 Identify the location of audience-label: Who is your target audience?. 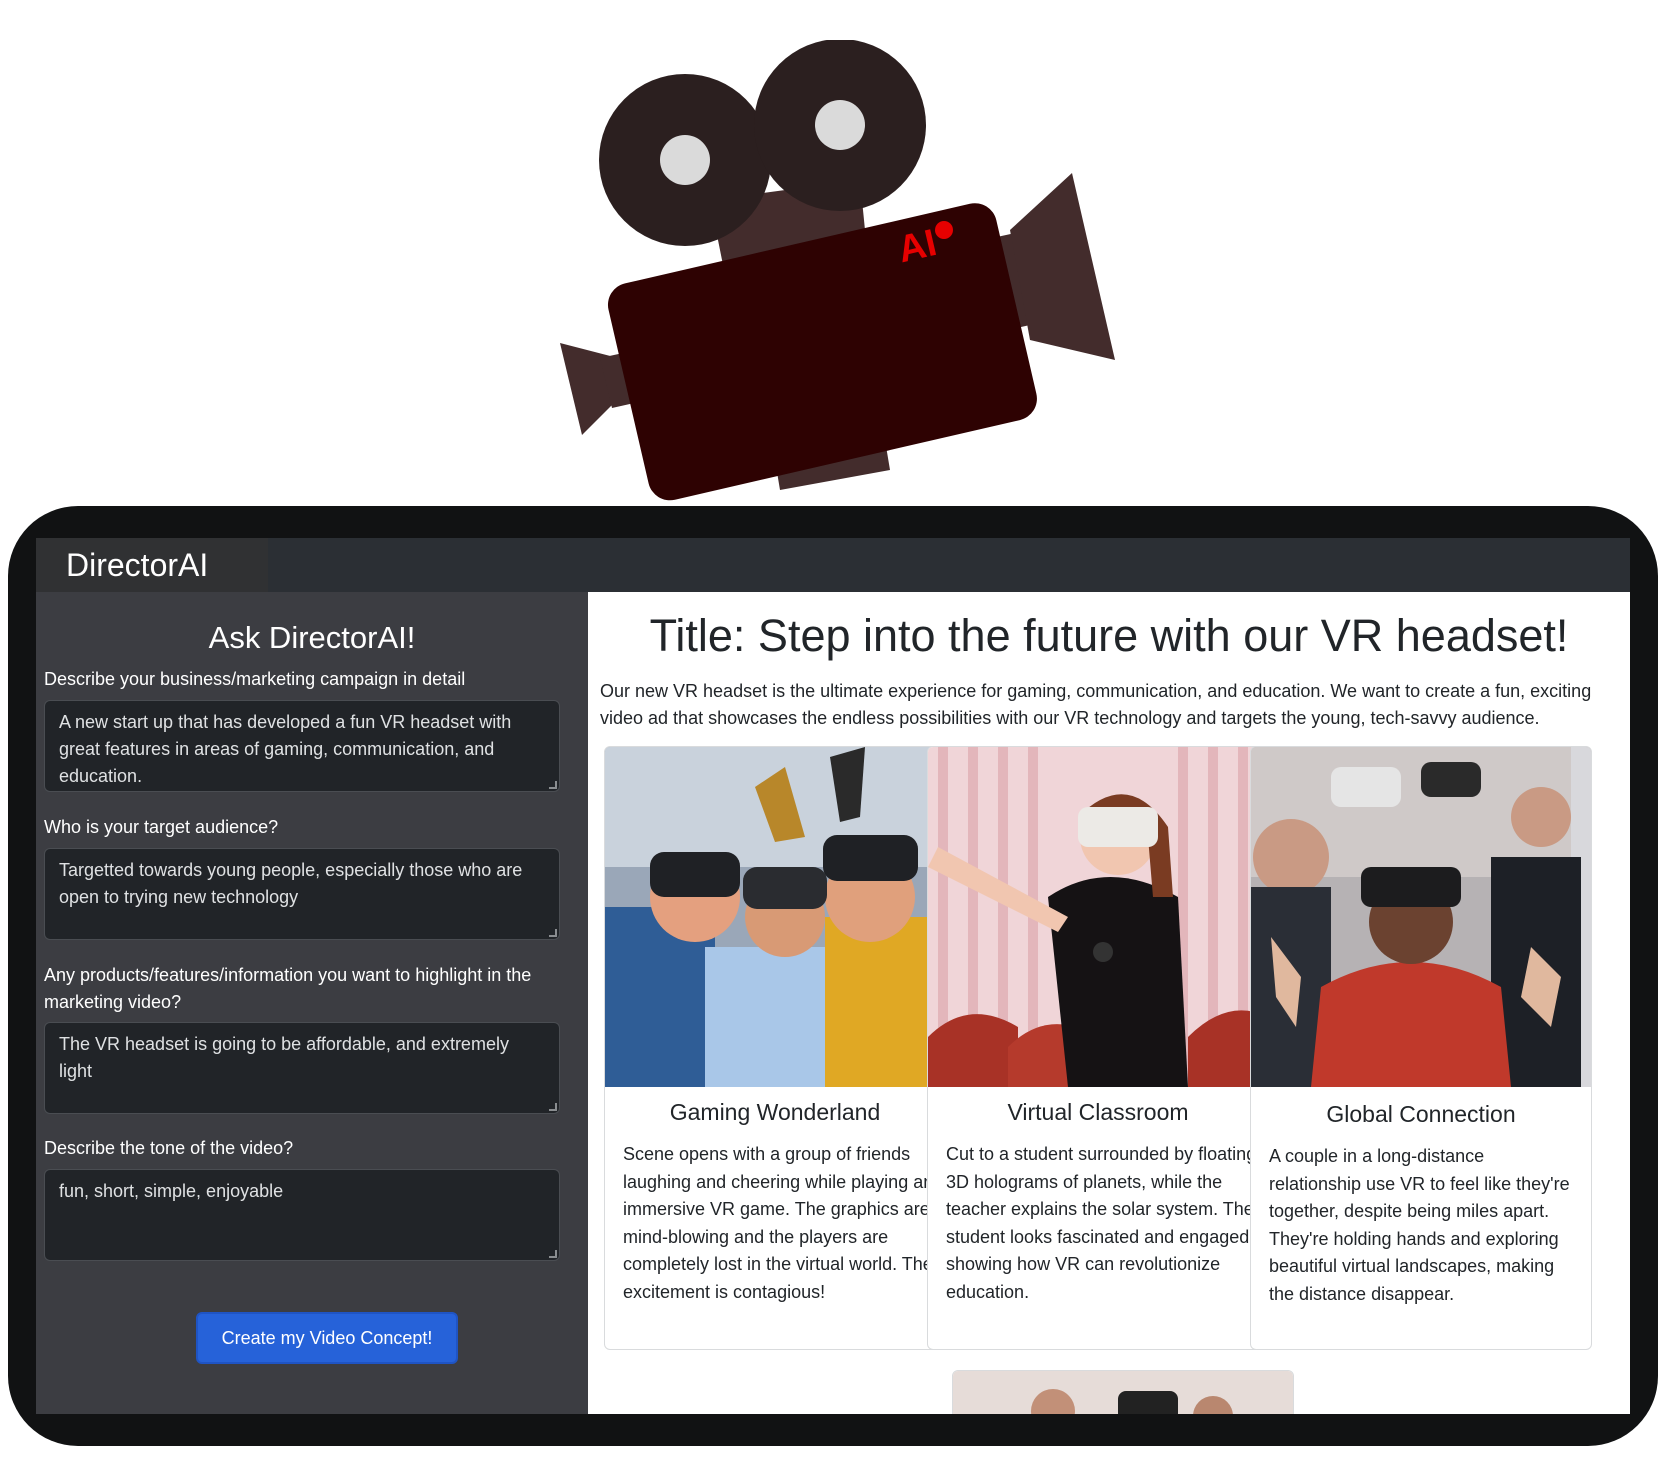
(161, 827).